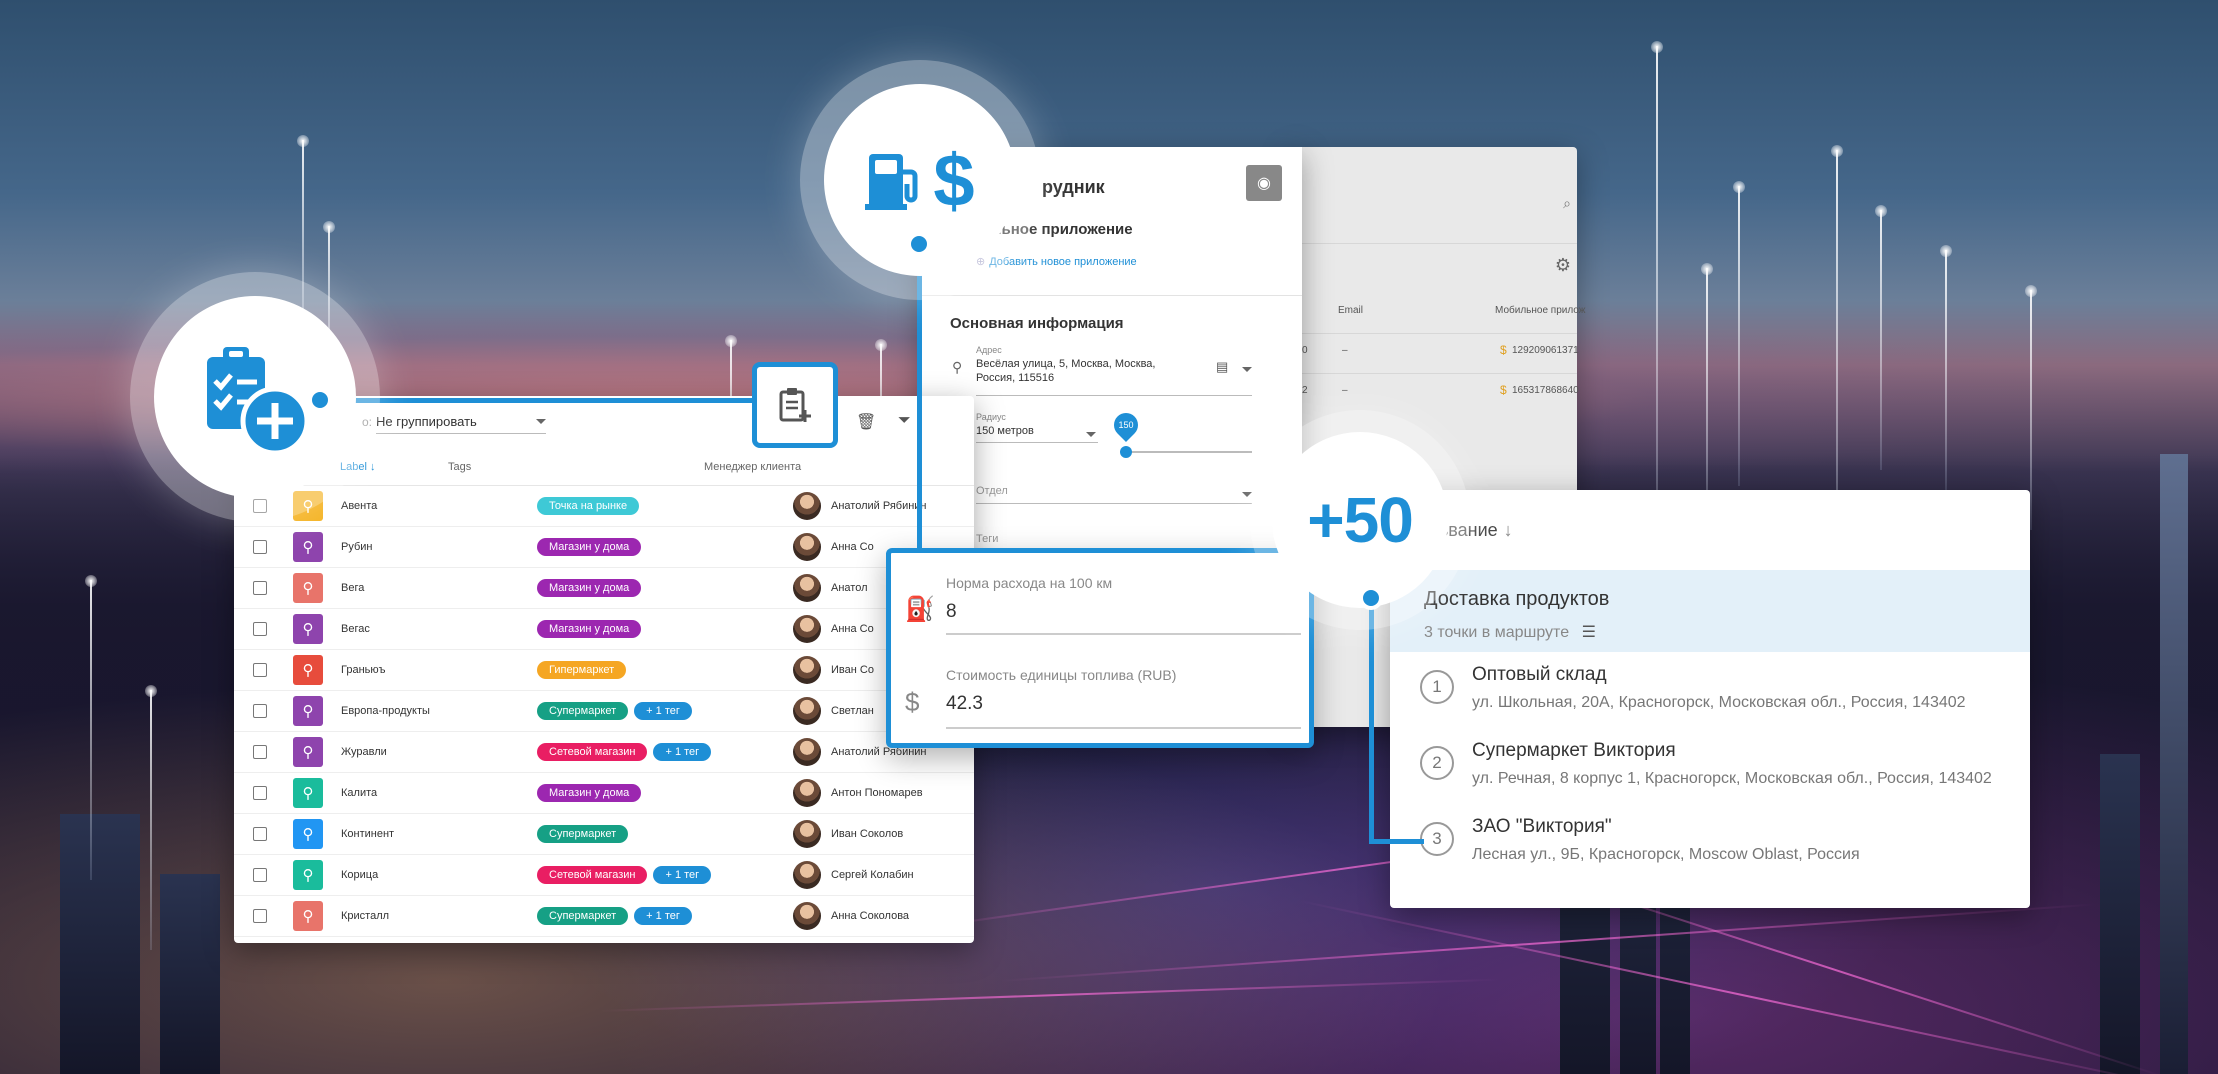 The height and width of the screenshot is (1074, 2218). What do you see at coordinates (430, 834) in the screenshot?
I see `customer-name: Континент` at bounding box center [430, 834].